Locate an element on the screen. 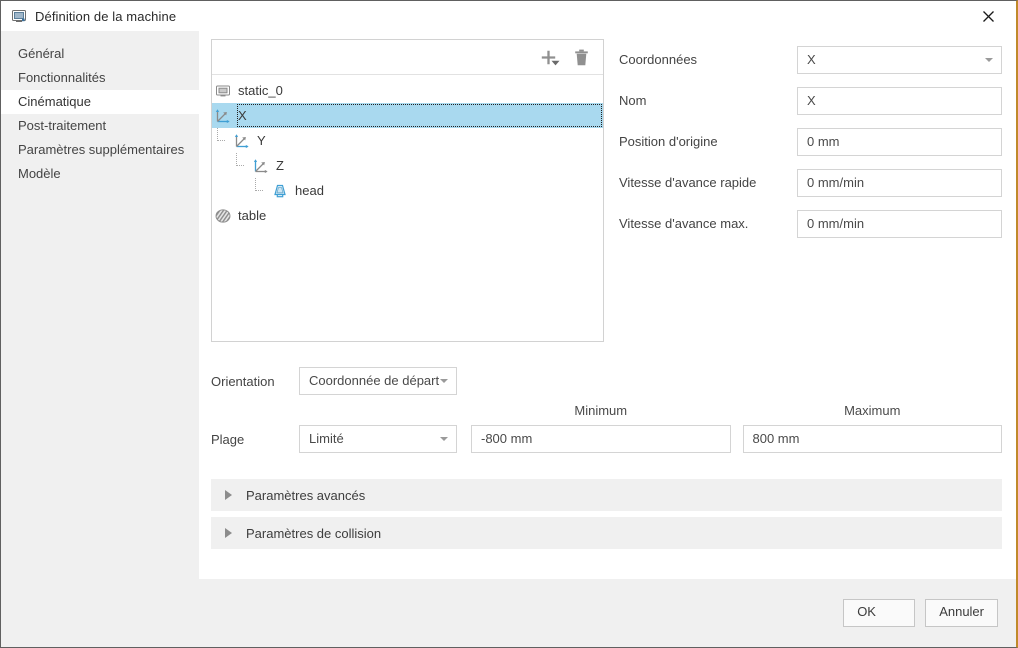  tree-node-label: X is located at coordinates (242, 115).